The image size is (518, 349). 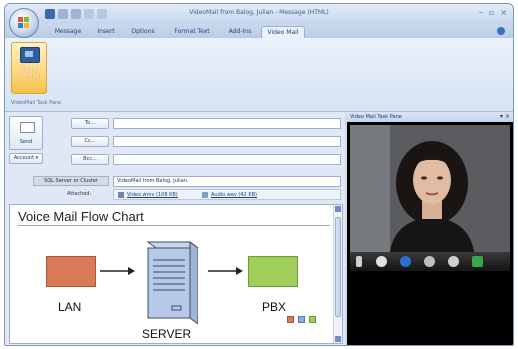 I want to click on video-preview, so click(x=430, y=188).